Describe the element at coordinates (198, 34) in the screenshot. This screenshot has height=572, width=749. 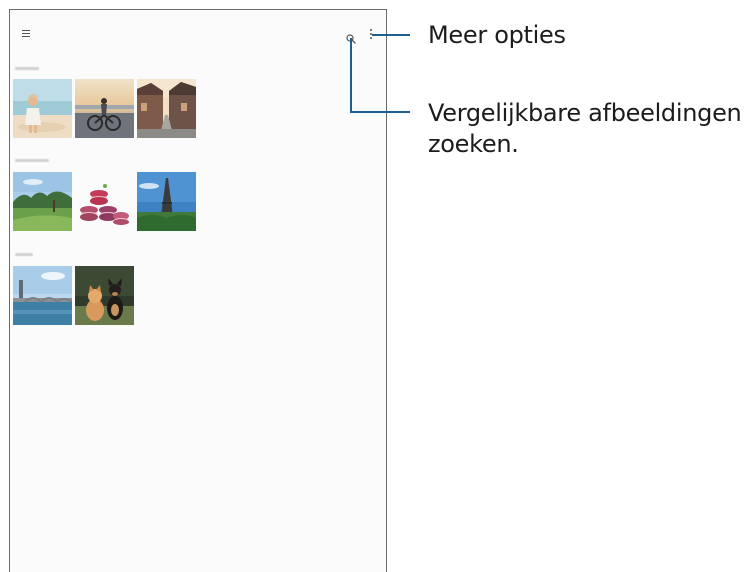
I see `app-bar` at that location.